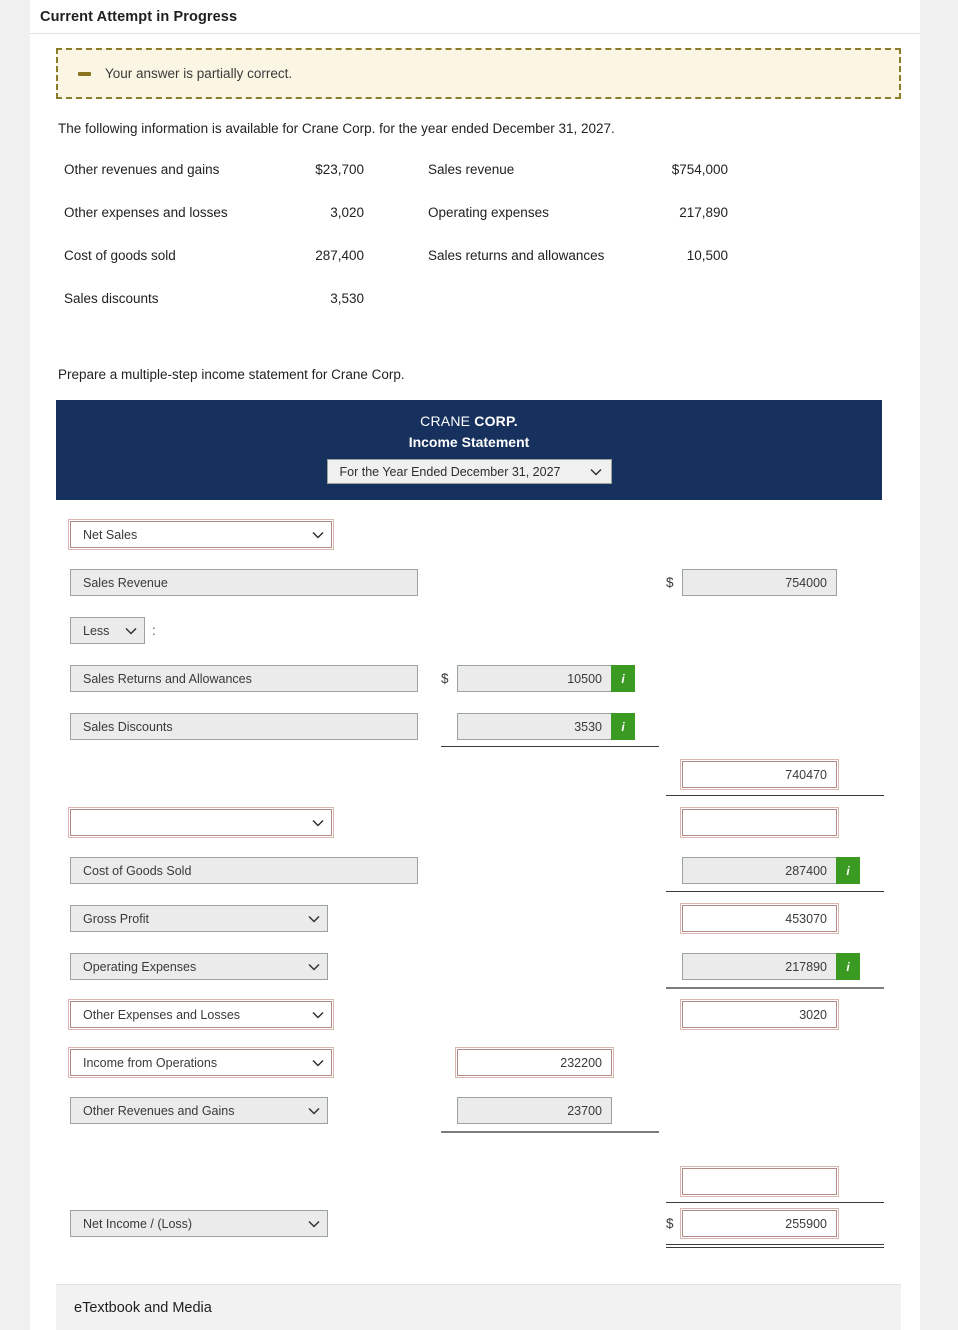 The image size is (958, 1330). Describe the element at coordinates (759, 1223) in the screenshot. I see `amount-net-income: 255900` at that location.